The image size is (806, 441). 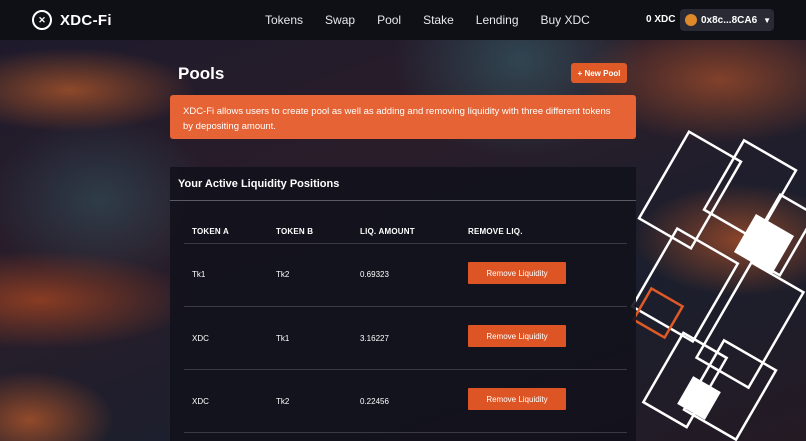 What do you see at coordinates (599, 73) in the screenshot?
I see `new-pool-button: + New Pool` at bounding box center [599, 73].